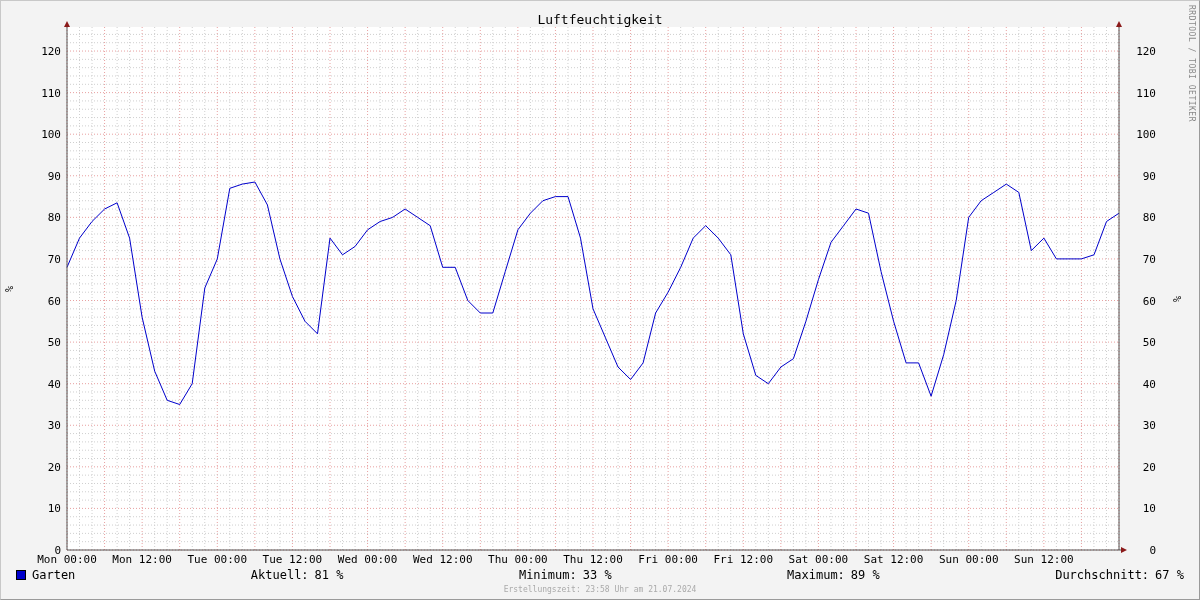 This screenshot has width=1200, height=600. I want to click on x-tick-label: Sat 00:00, so click(818, 559).